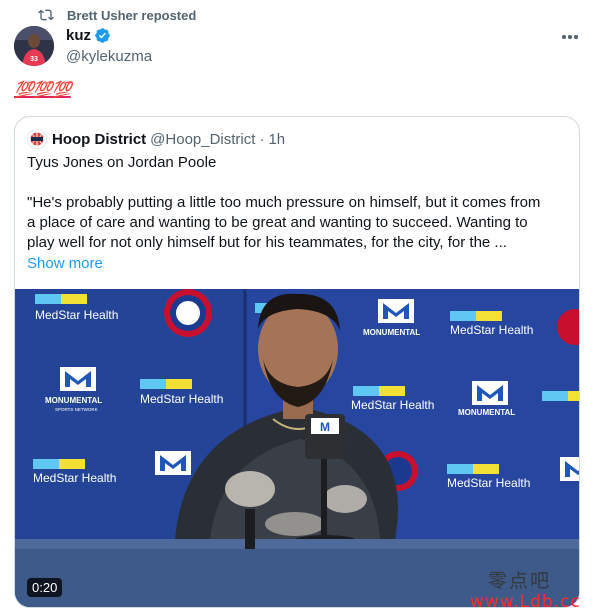 The image size is (593, 615). I want to click on more-options-button, so click(570, 37).